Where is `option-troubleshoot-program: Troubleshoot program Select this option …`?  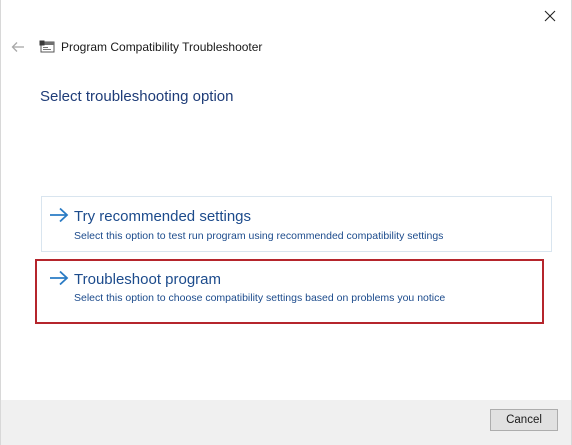
option-troubleshoot-program: Troubleshoot program Select this option … is located at coordinates (296, 288).